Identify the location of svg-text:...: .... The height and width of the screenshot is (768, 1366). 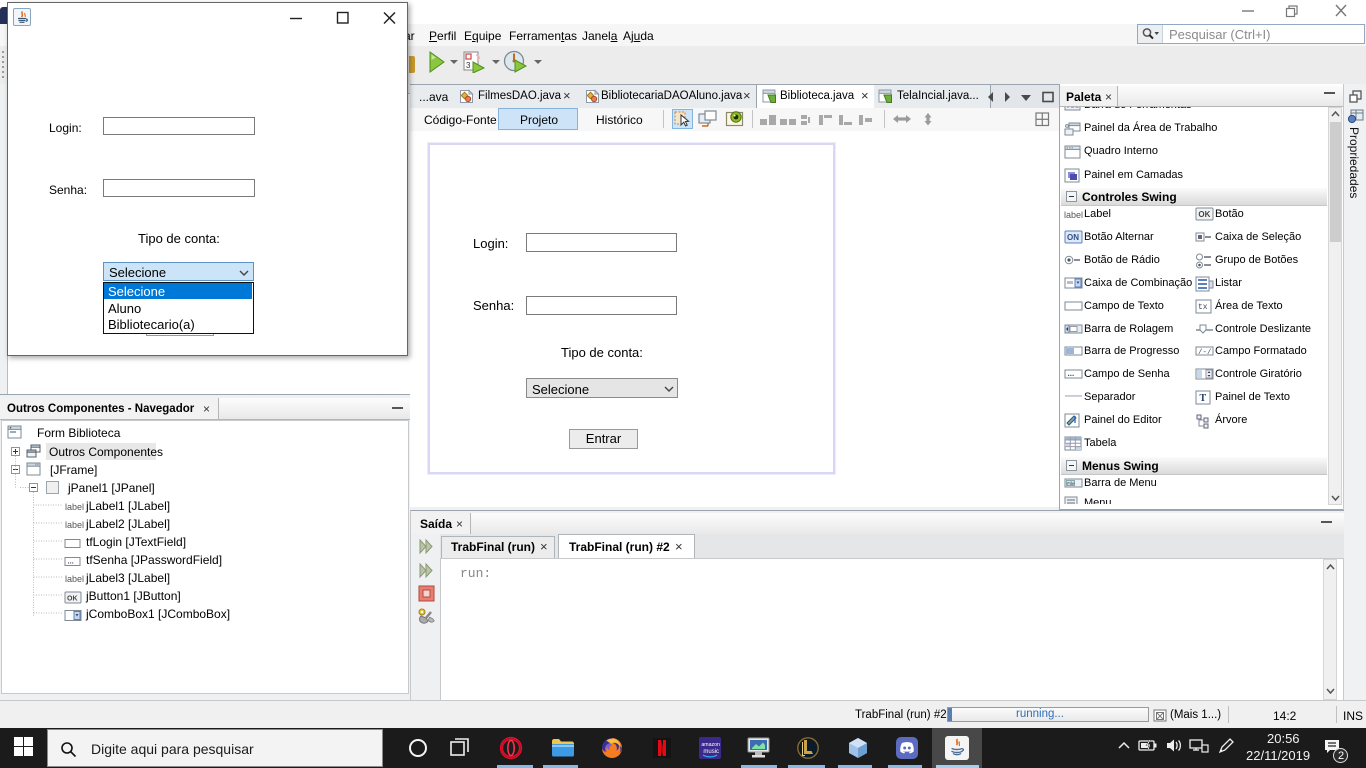
(1071, 373).